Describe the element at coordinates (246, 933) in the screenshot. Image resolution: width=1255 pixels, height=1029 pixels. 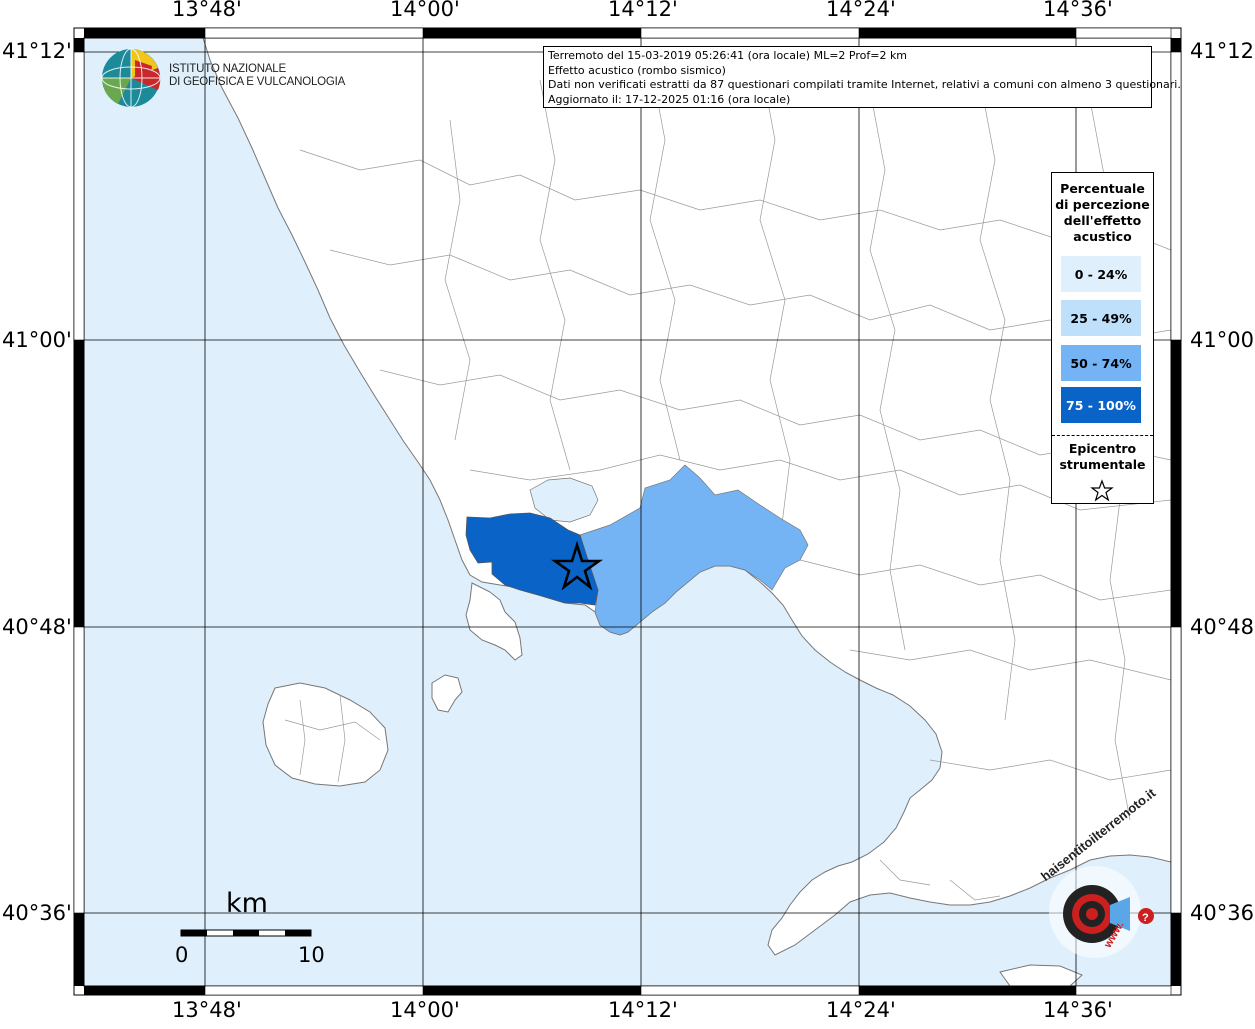
I see `scale-bar` at that location.